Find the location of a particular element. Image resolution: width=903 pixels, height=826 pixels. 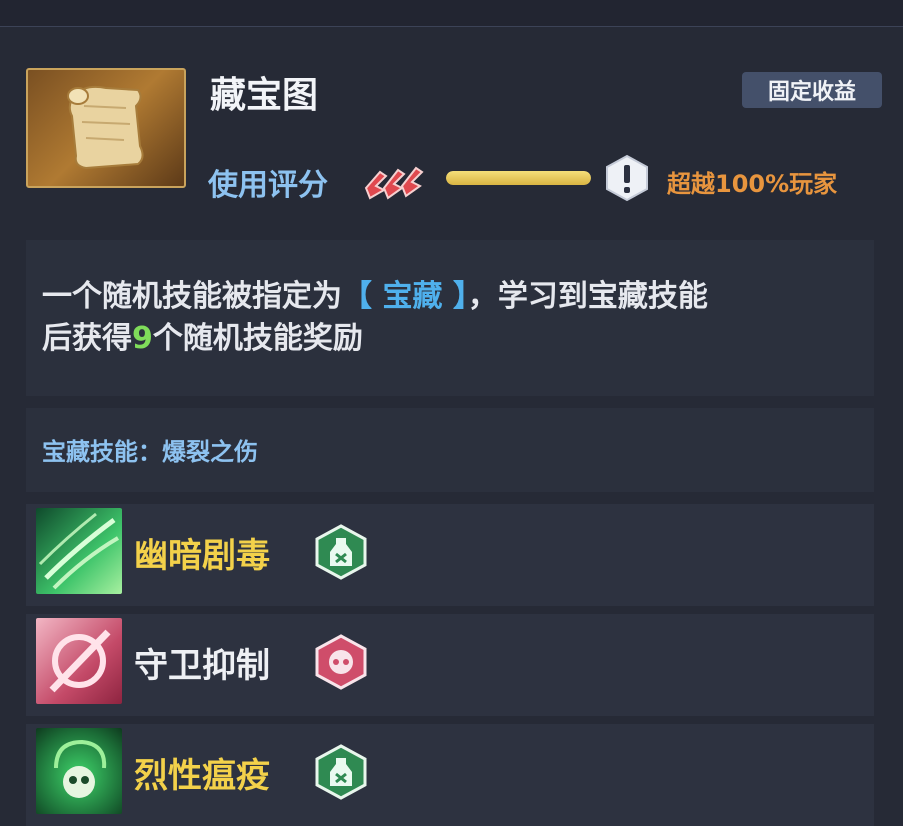

score-bar-fill is located at coordinates (518, 178).